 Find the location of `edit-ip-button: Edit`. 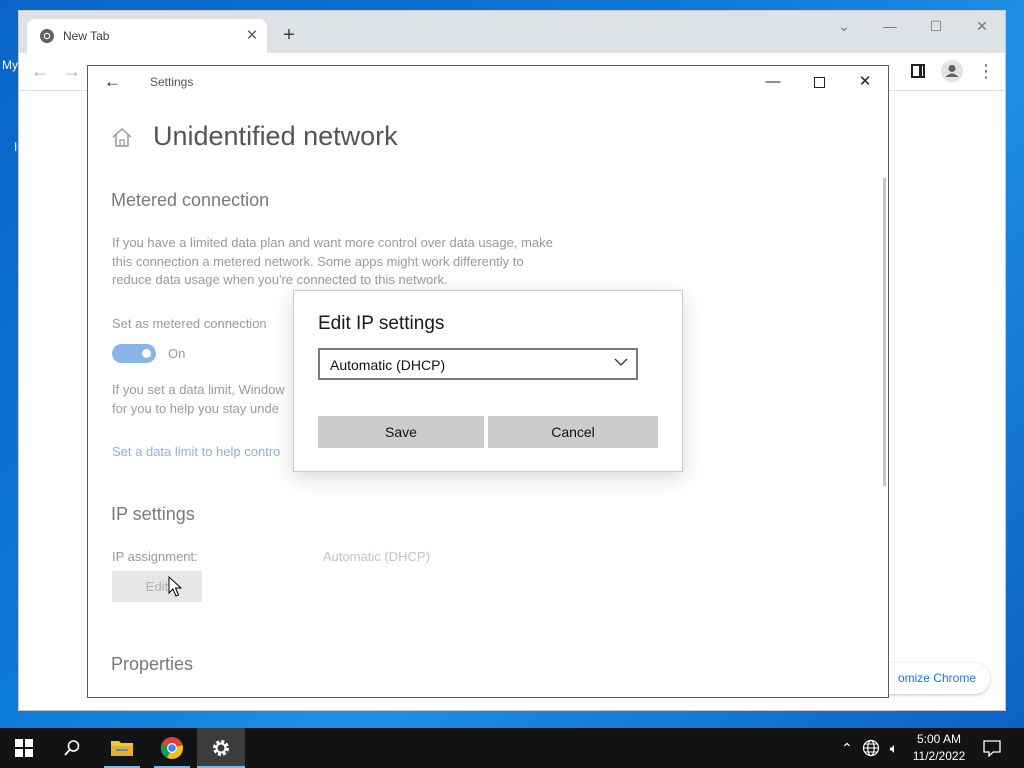

edit-ip-button: Edit is located at coordinates (157, 586).